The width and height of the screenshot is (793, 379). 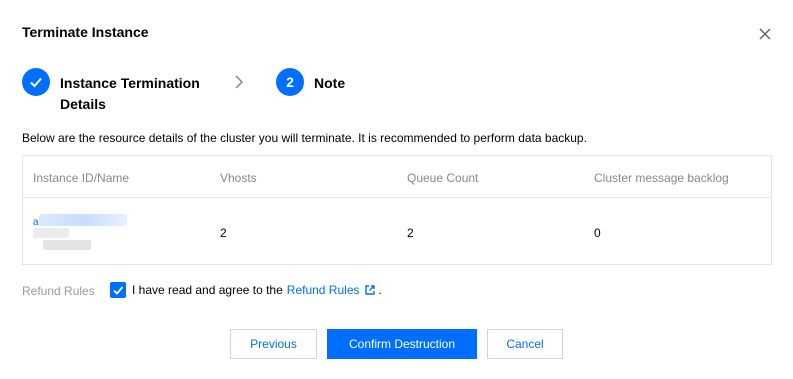 What do you see at coordinates (443, 178) in the screenshot?
I see `column-header-queue-count: Queue Count` at bounding box center [443, 178].